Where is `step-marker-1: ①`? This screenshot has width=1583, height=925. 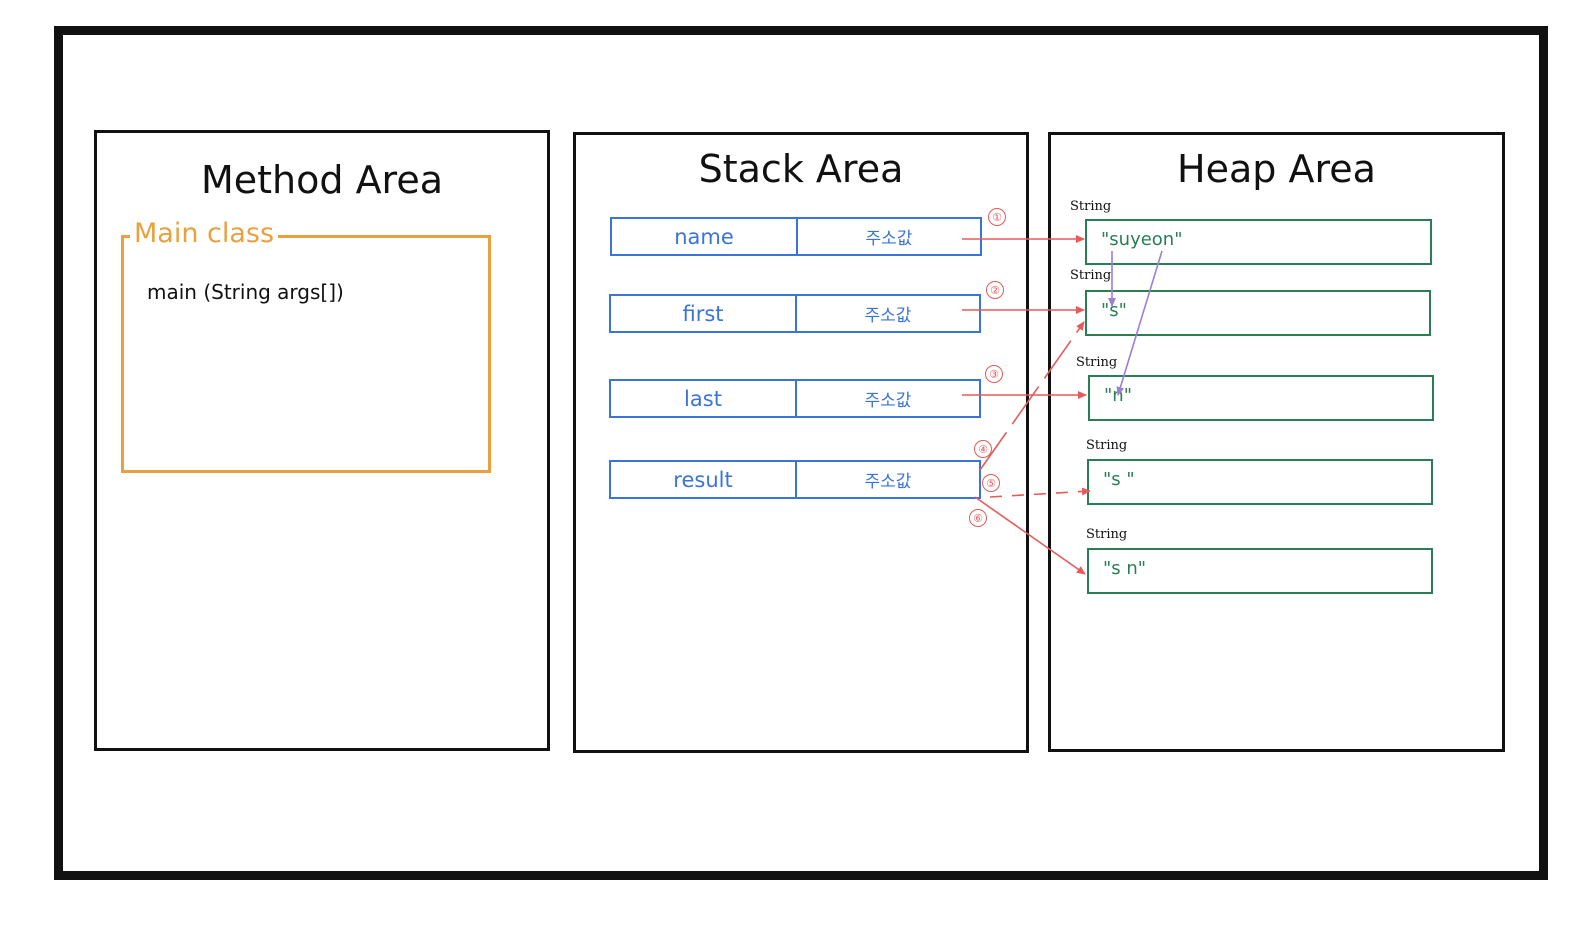
step-marker-1: ① is located at coordinates (997, 217).